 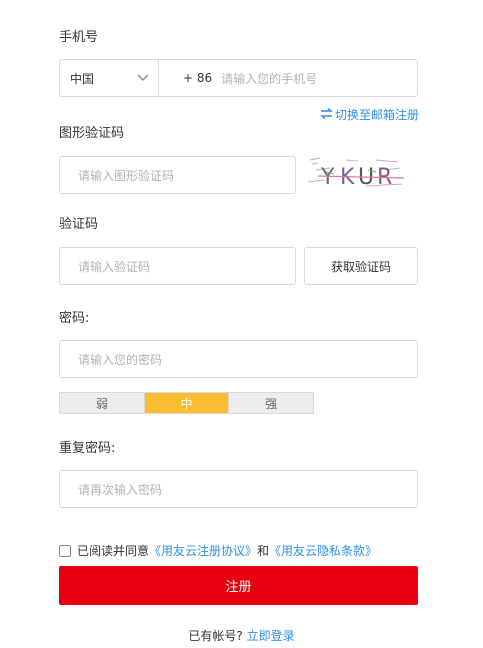 What do you see at coordinates (347, 177) in the screenshot?
I see `captcha-glyph-k: K` at bounding box center [347, 177].